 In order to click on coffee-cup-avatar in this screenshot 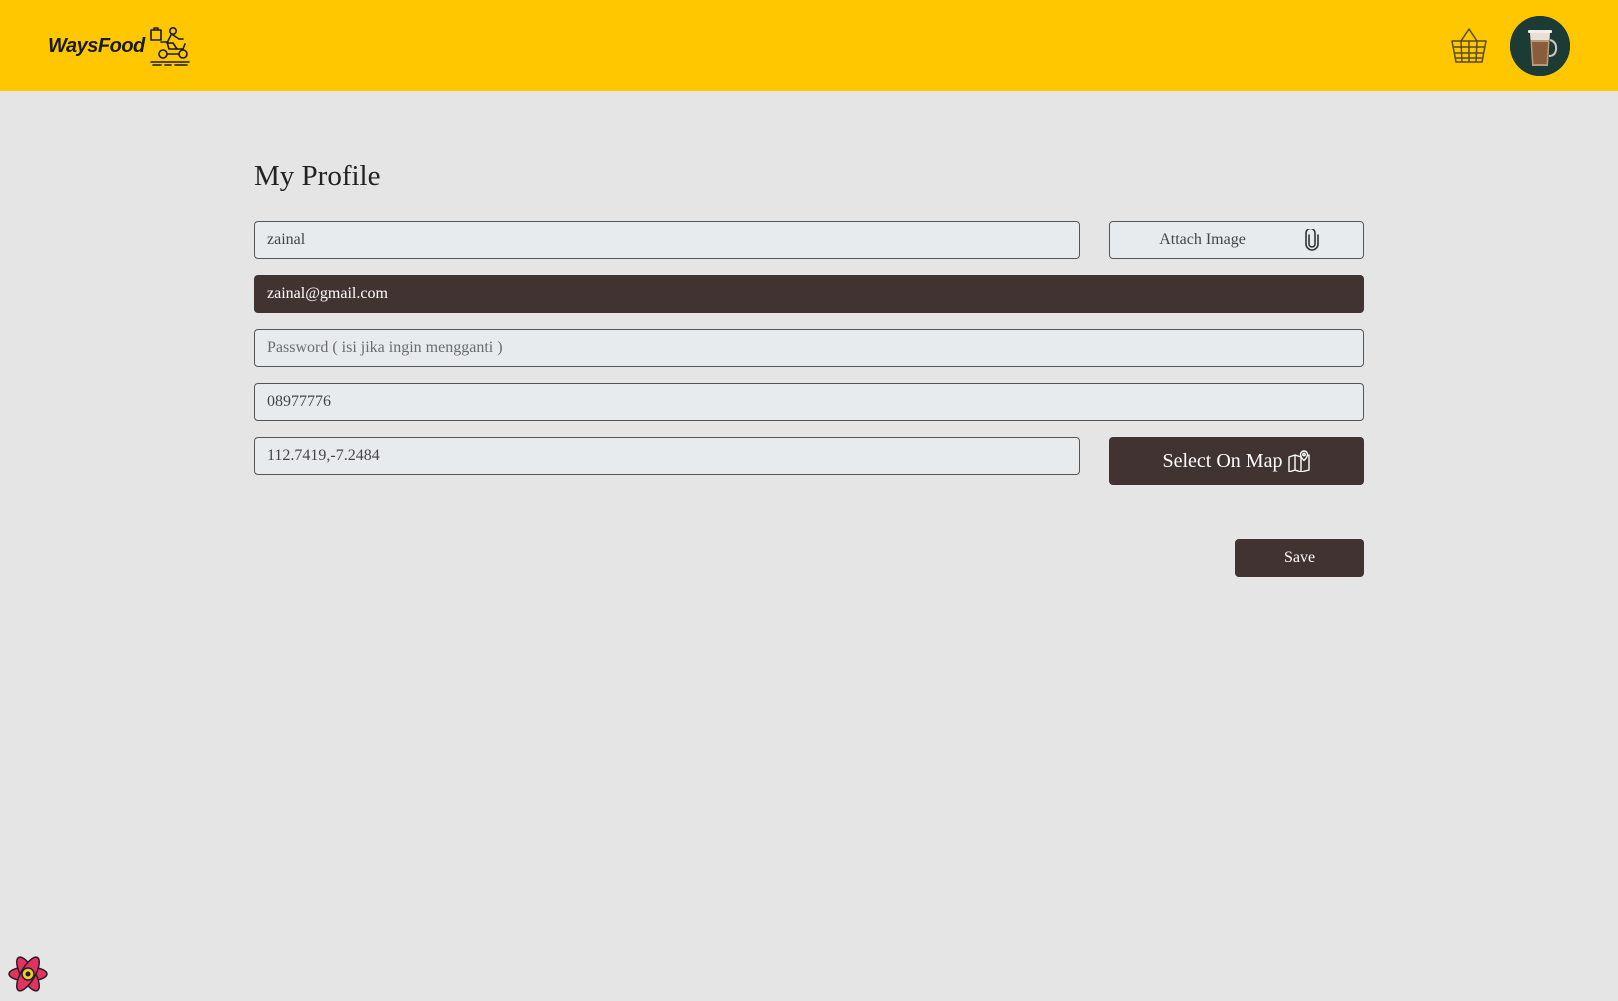, I will do `click(1540, 46)`.